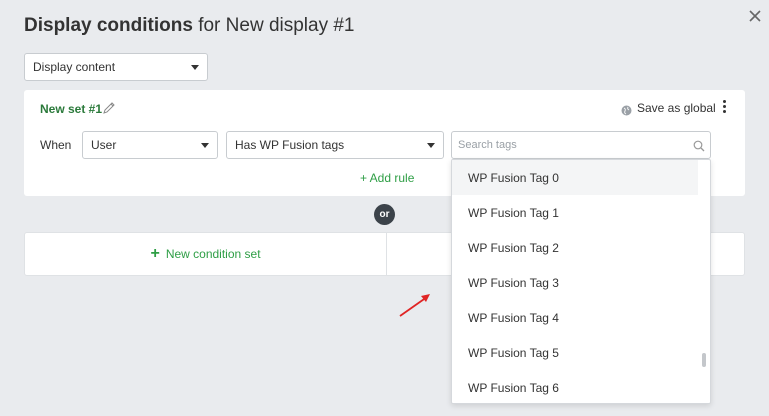 The width and height of the screenshot is (769, 416). Describe the element at coordinates (724, 108) in the screenshot. I see `more-options-icon` at that location.